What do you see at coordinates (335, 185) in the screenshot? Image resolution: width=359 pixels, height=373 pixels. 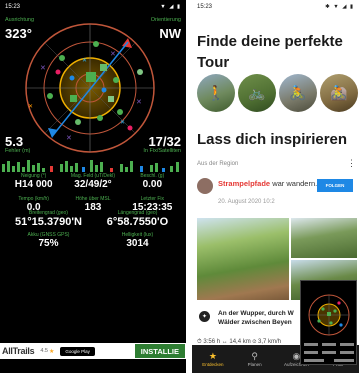 I see `follow-button: FOLGEN` at bounding box center [335, 185].